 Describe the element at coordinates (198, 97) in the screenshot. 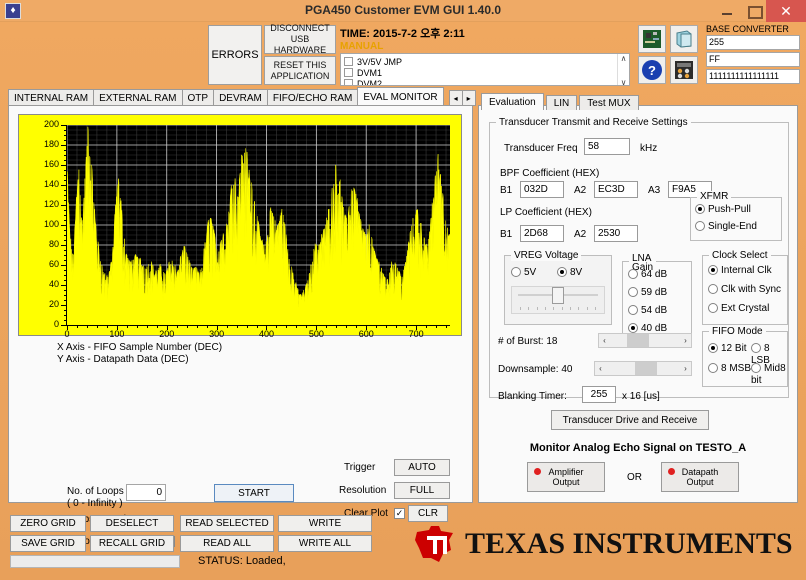

I see `tab-otp: OTP` at that location.